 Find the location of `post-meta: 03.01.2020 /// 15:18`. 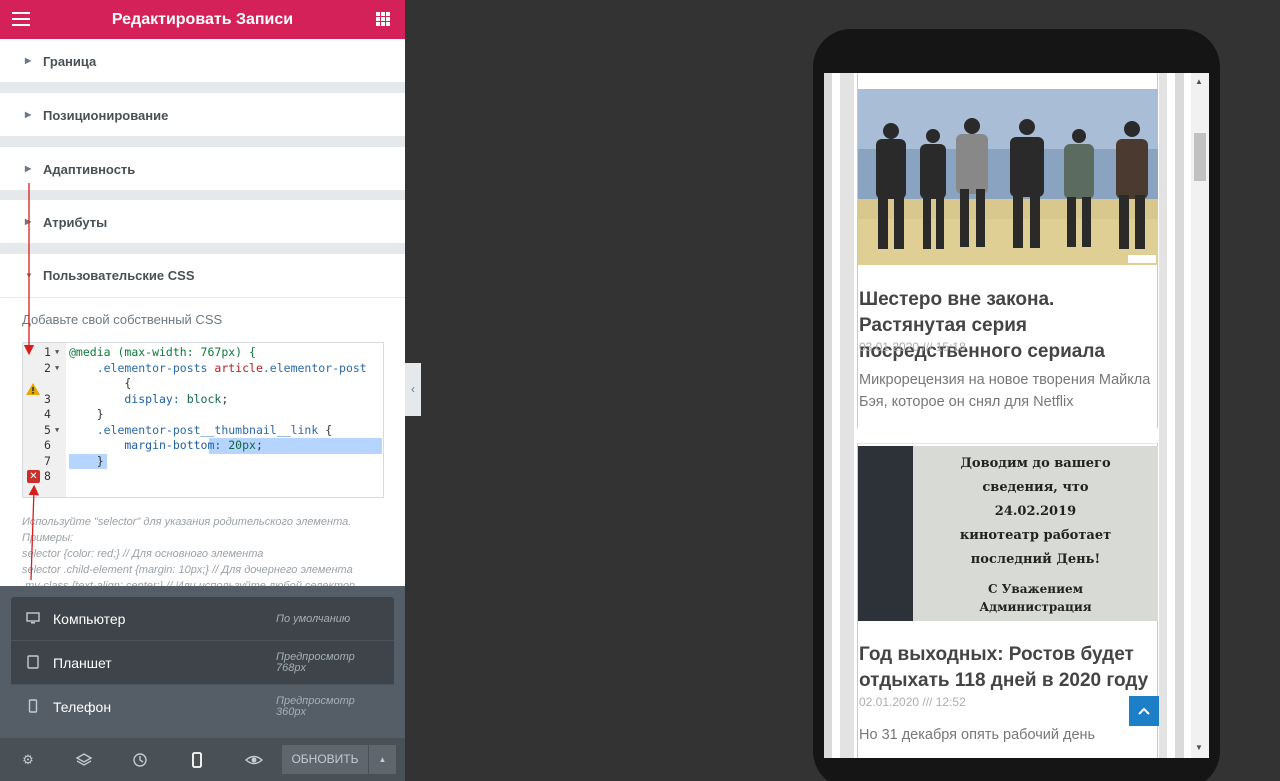

post-meta: 03.01.2020 /// 15:18 is located at coordinates (912, 347).